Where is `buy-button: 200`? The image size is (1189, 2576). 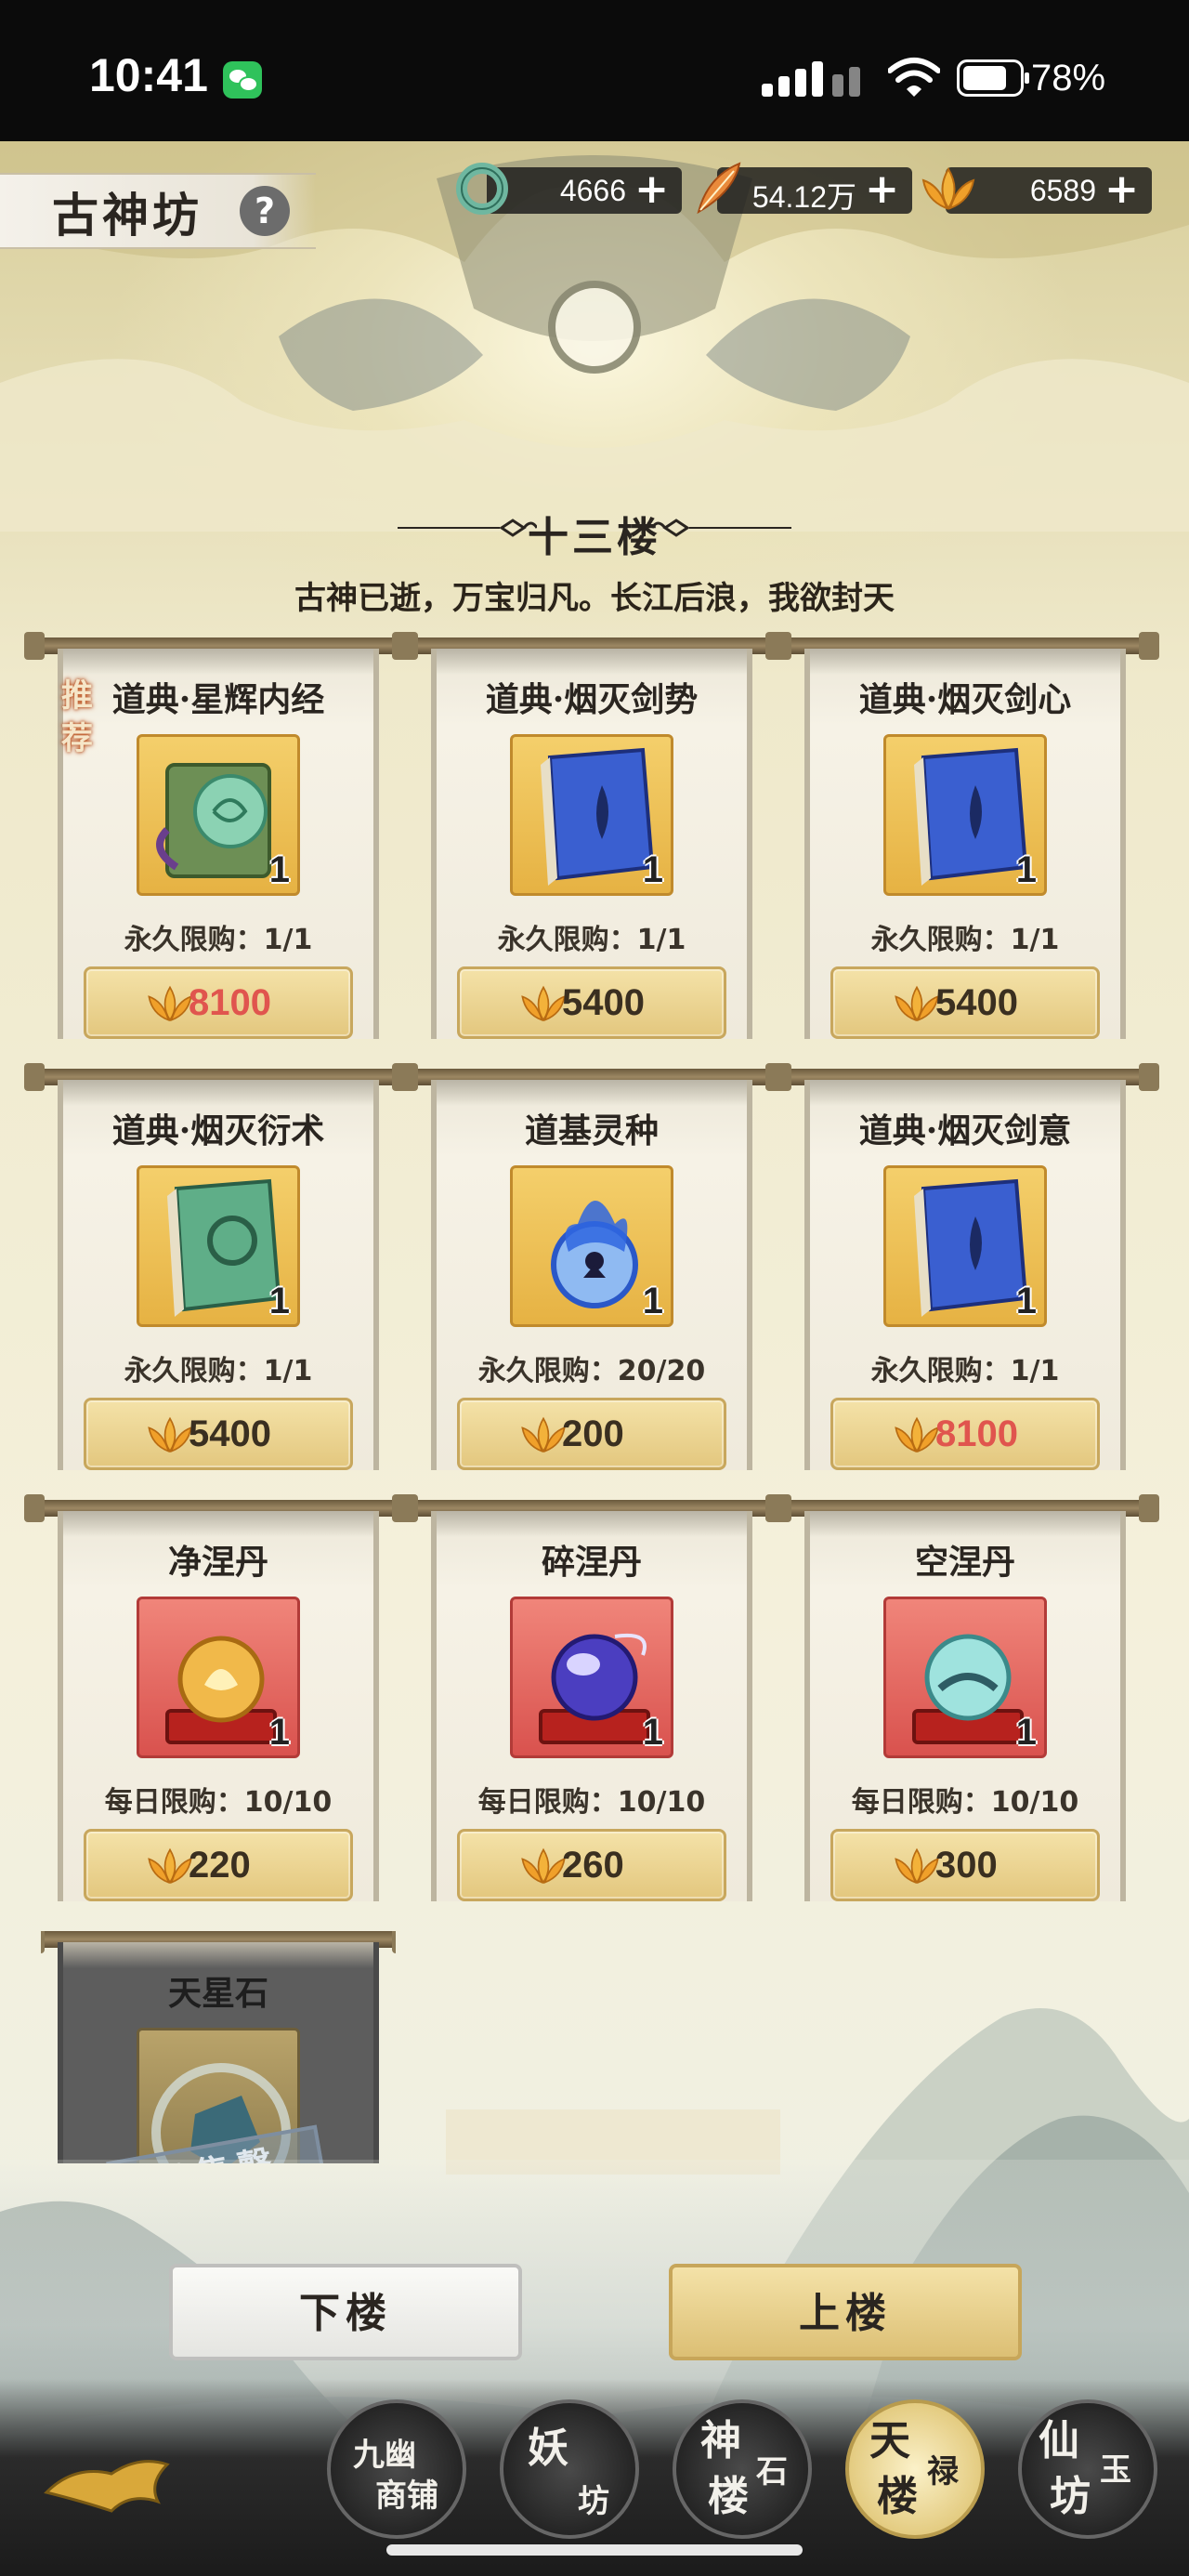
buy-button: 200 is located at coordinates (592, 1434).